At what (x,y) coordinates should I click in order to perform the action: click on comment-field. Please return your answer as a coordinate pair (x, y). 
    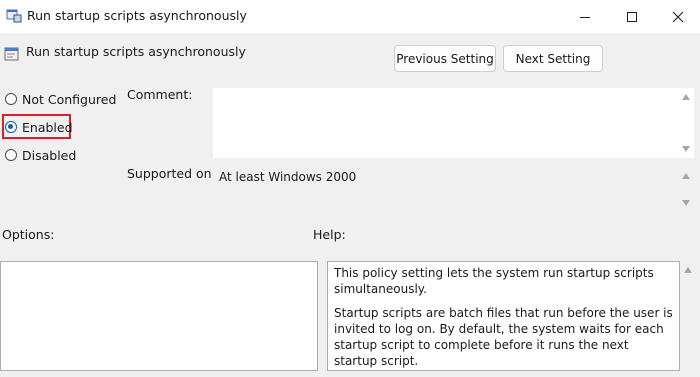
    Looking at the image, I should click on (453, 123).